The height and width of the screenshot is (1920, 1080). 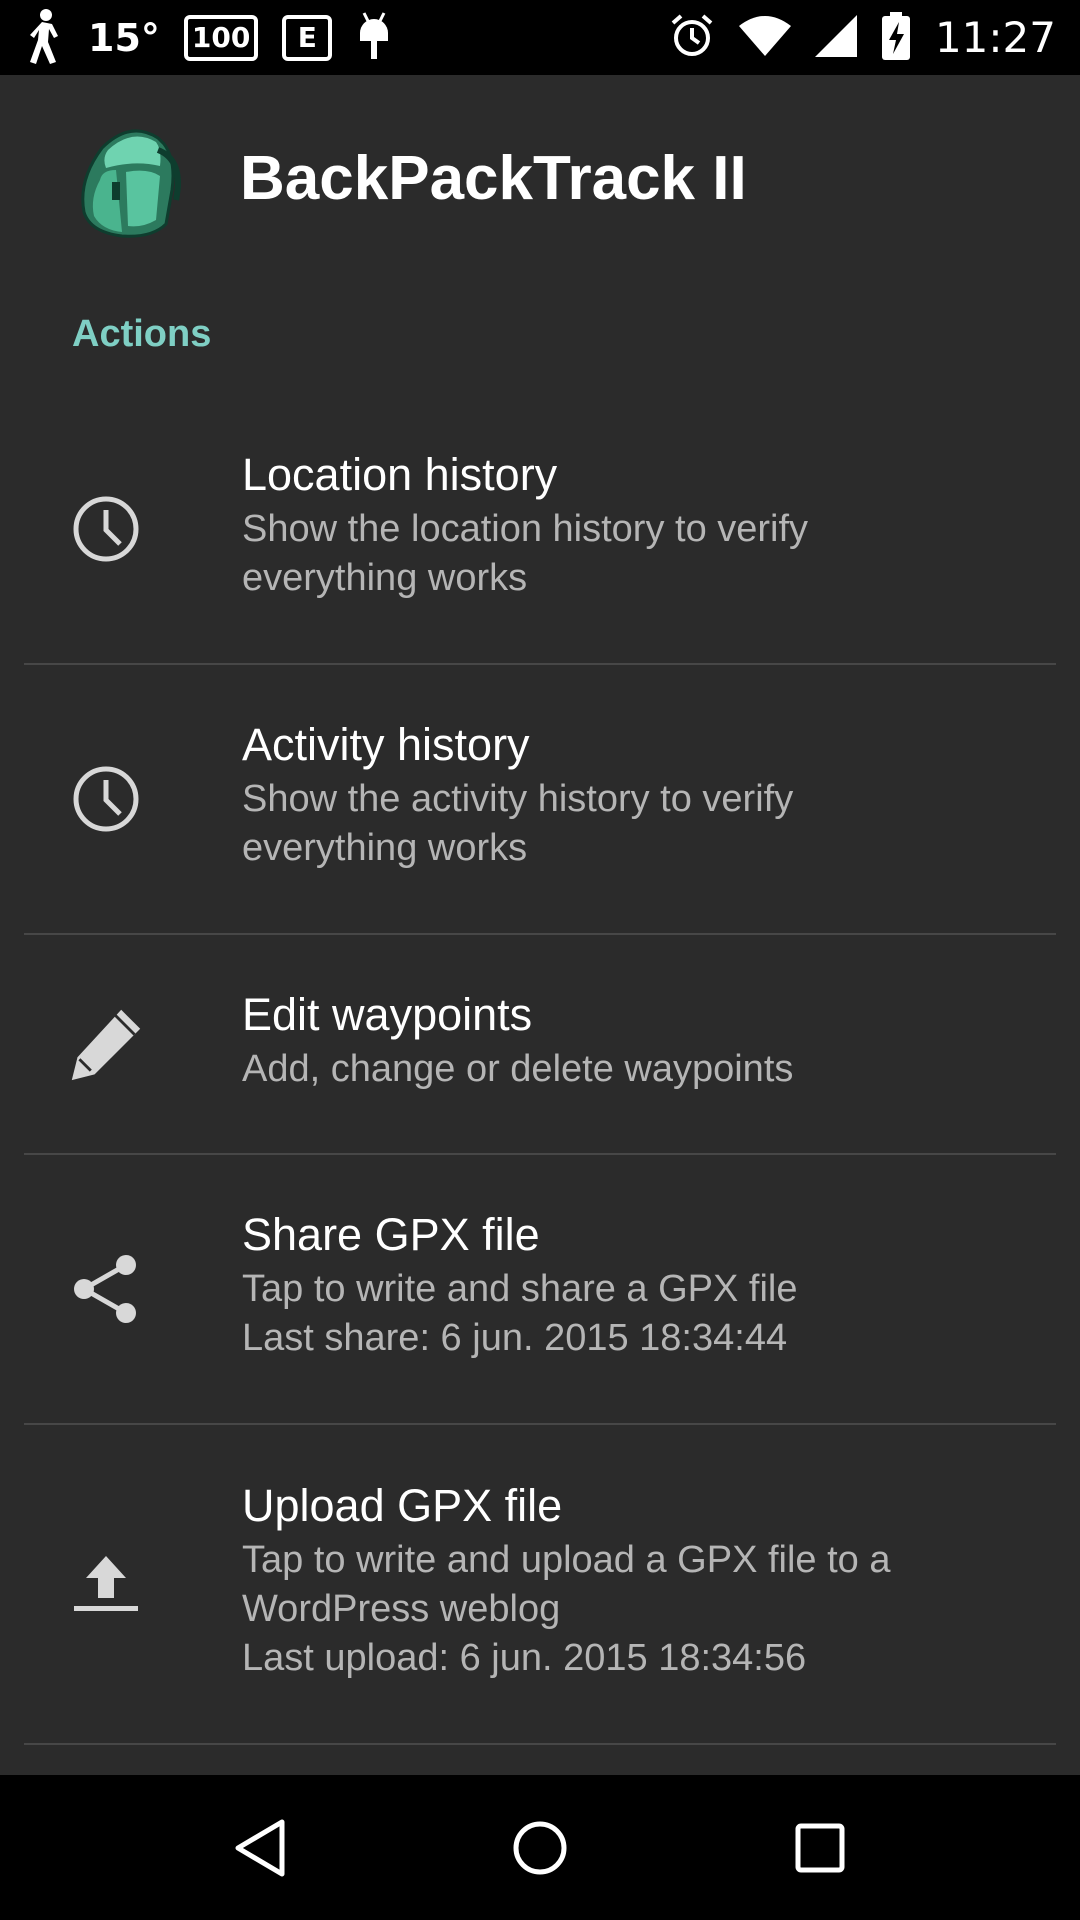 What do you see at coordinates (221, 37) in the screenshot?
I see `battery-percent-icon: 100` at bounding box center [221, 37].